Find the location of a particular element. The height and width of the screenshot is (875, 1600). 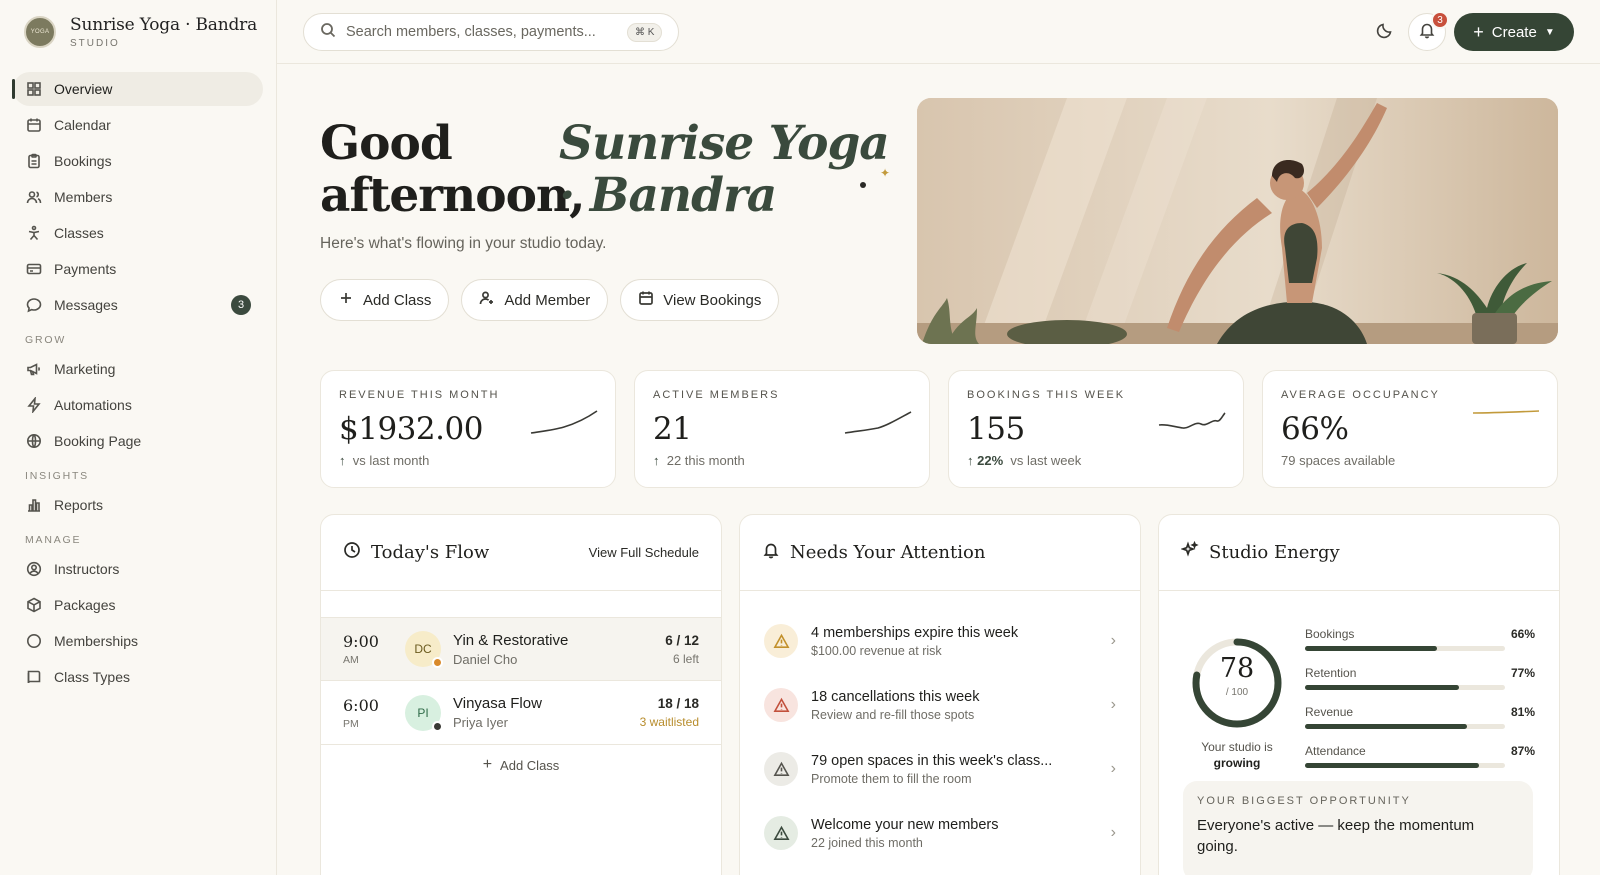

metric-bar is located at coordinates (1371, 648).